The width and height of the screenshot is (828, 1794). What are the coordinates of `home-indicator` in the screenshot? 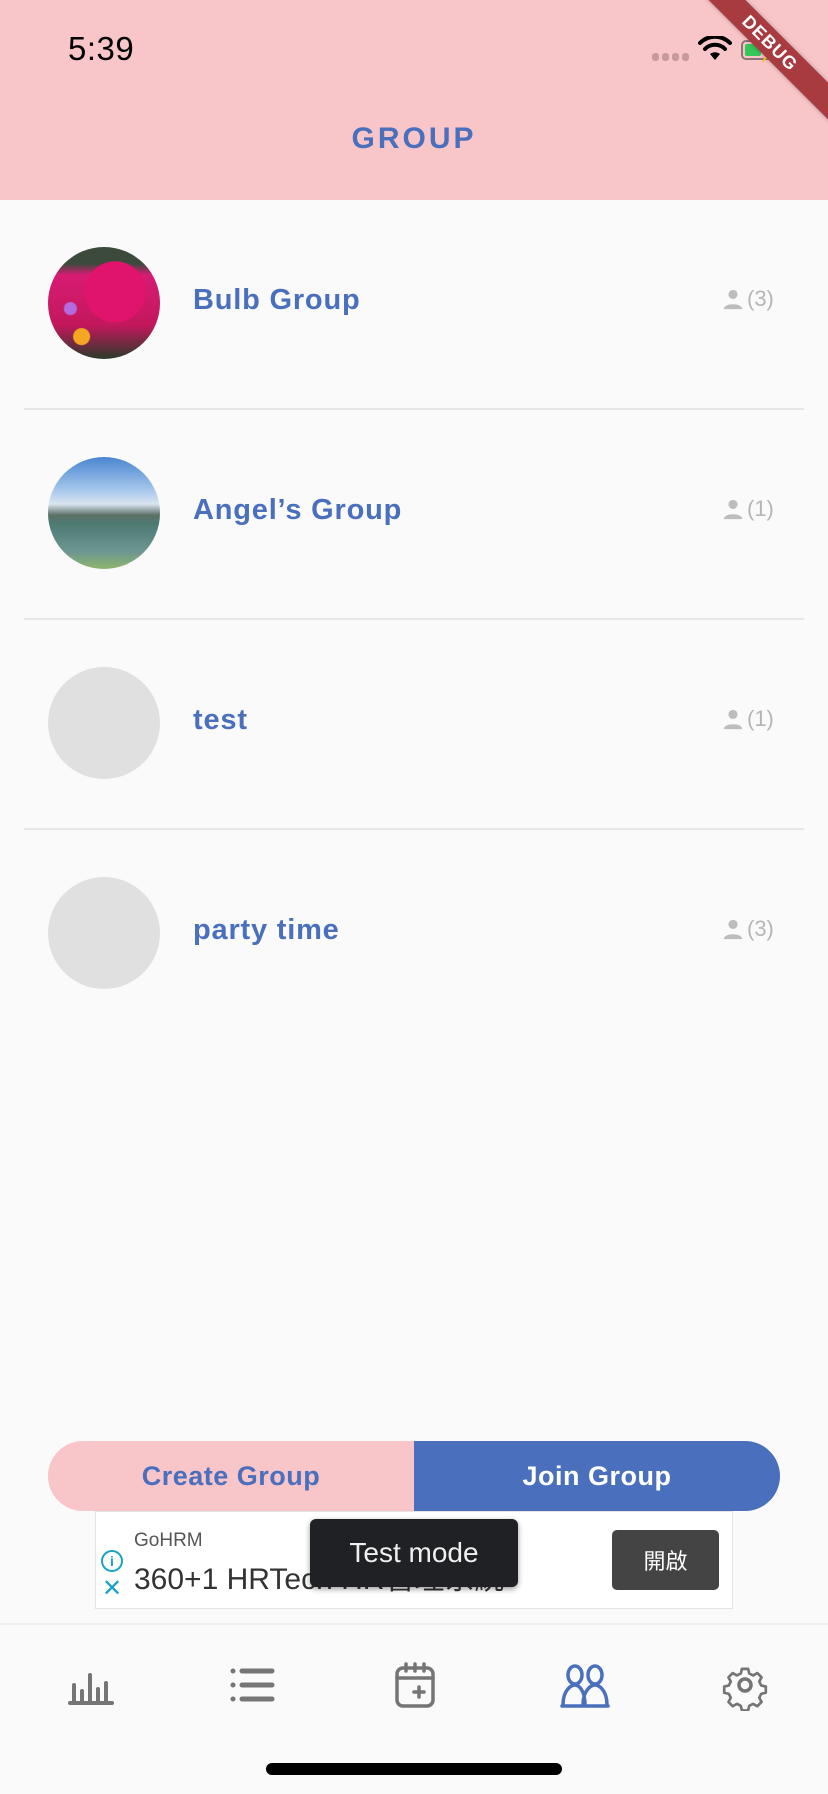 It's located at (414, 1769).